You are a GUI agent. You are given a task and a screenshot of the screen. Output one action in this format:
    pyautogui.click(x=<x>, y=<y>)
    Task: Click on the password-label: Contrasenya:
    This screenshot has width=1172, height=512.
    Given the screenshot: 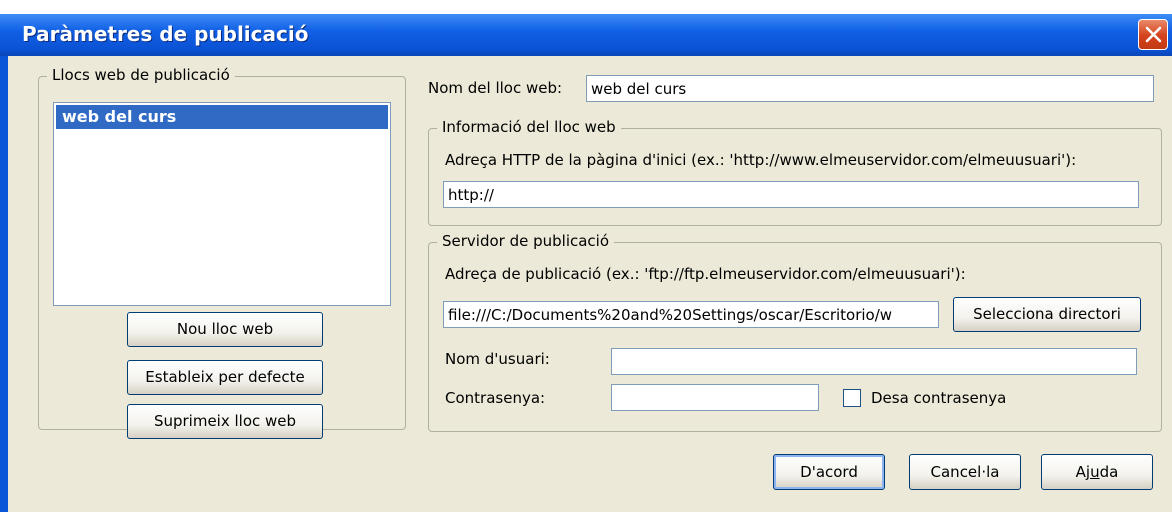 What is the action you would take?
    pyautogui.click(x=495, y=398)
    